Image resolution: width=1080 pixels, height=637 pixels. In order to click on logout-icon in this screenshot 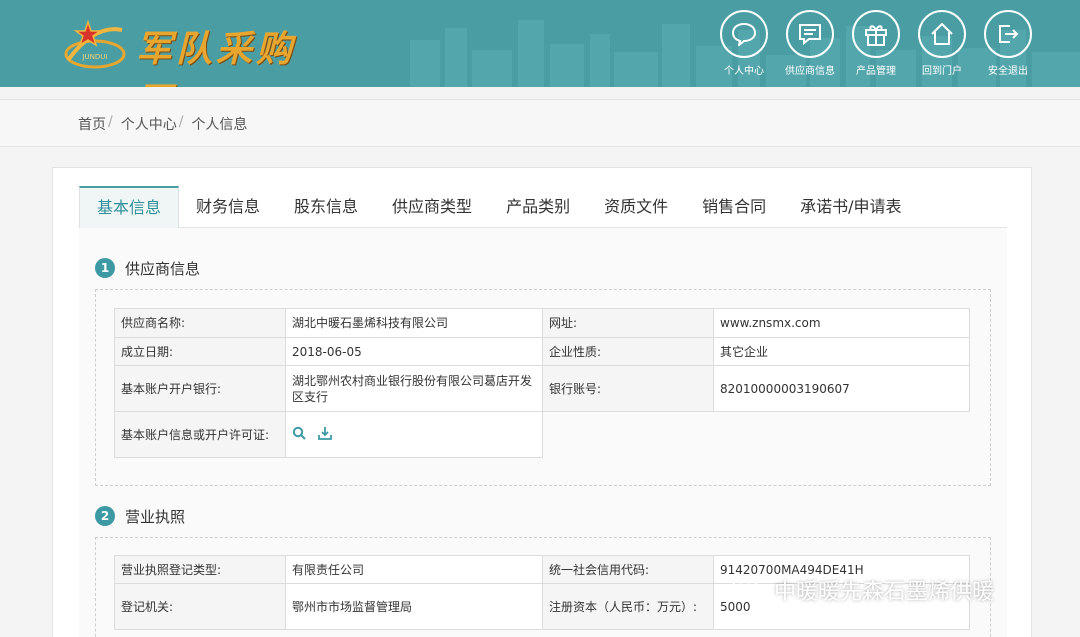, I will do `click(1008, 34)`.